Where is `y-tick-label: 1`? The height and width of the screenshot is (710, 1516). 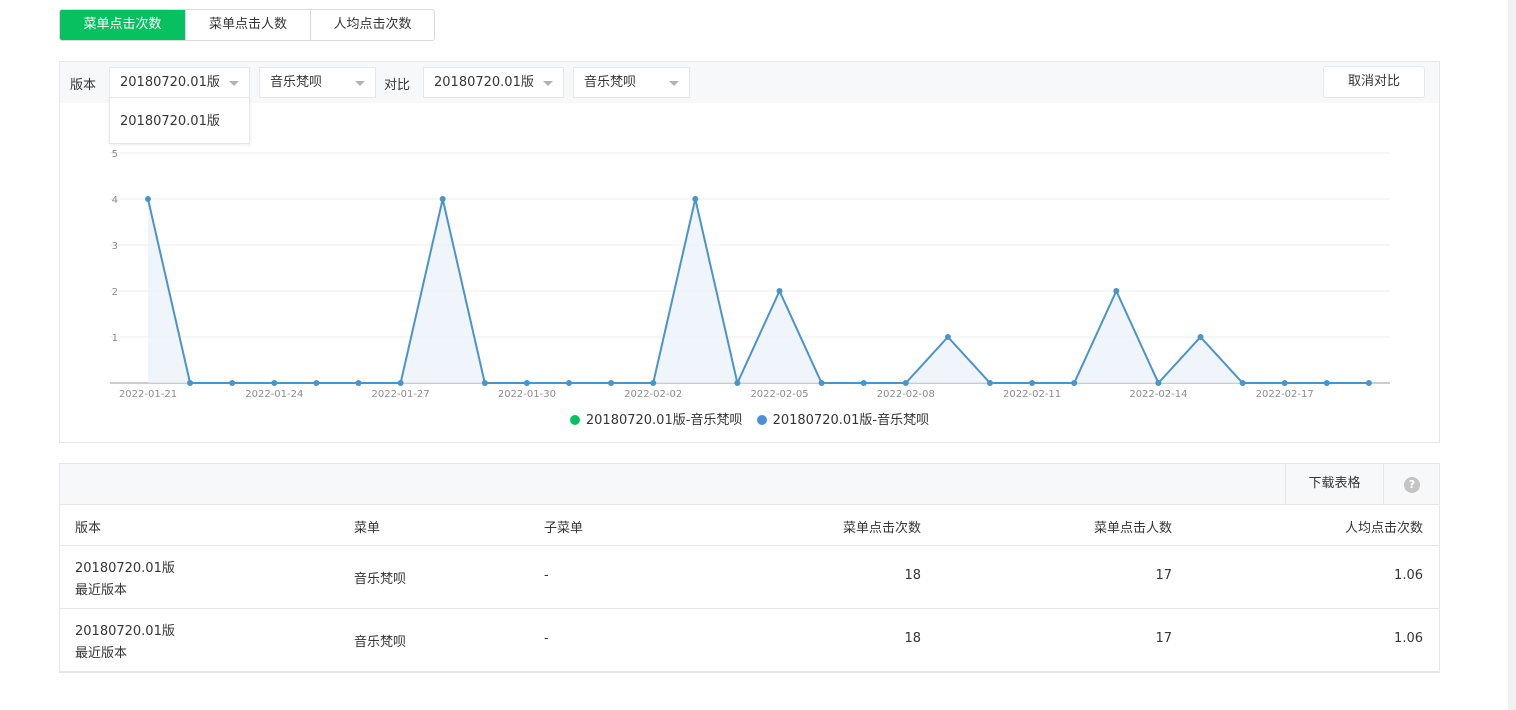
y-tick-label: 1 is located at coordinates (115, 338).